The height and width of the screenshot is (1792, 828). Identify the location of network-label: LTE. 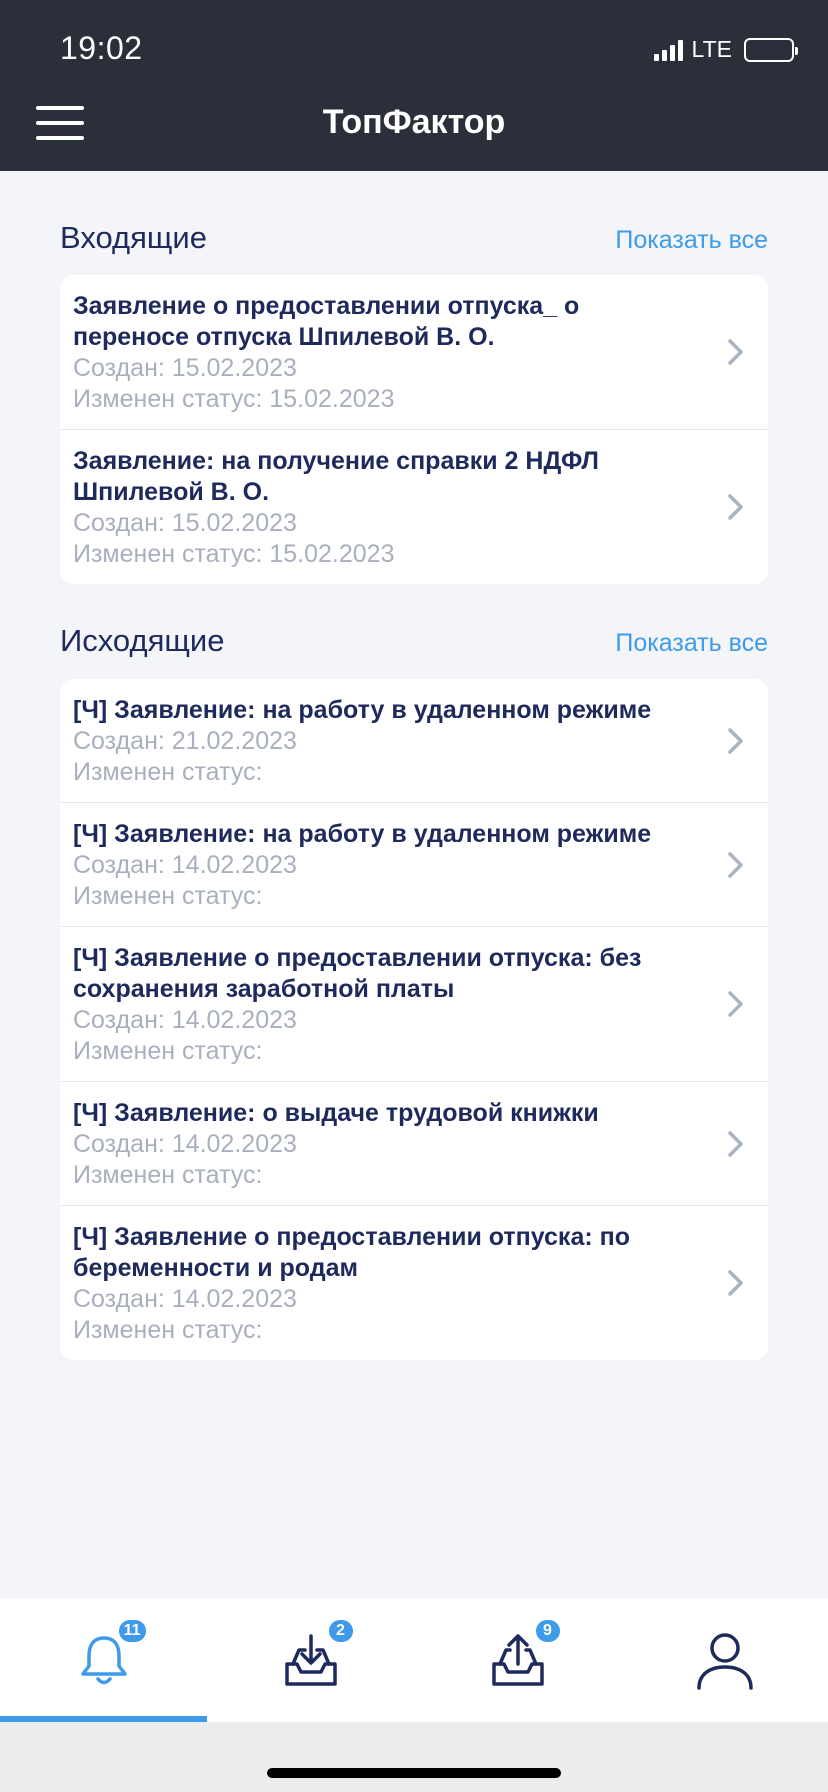
(711, 49).